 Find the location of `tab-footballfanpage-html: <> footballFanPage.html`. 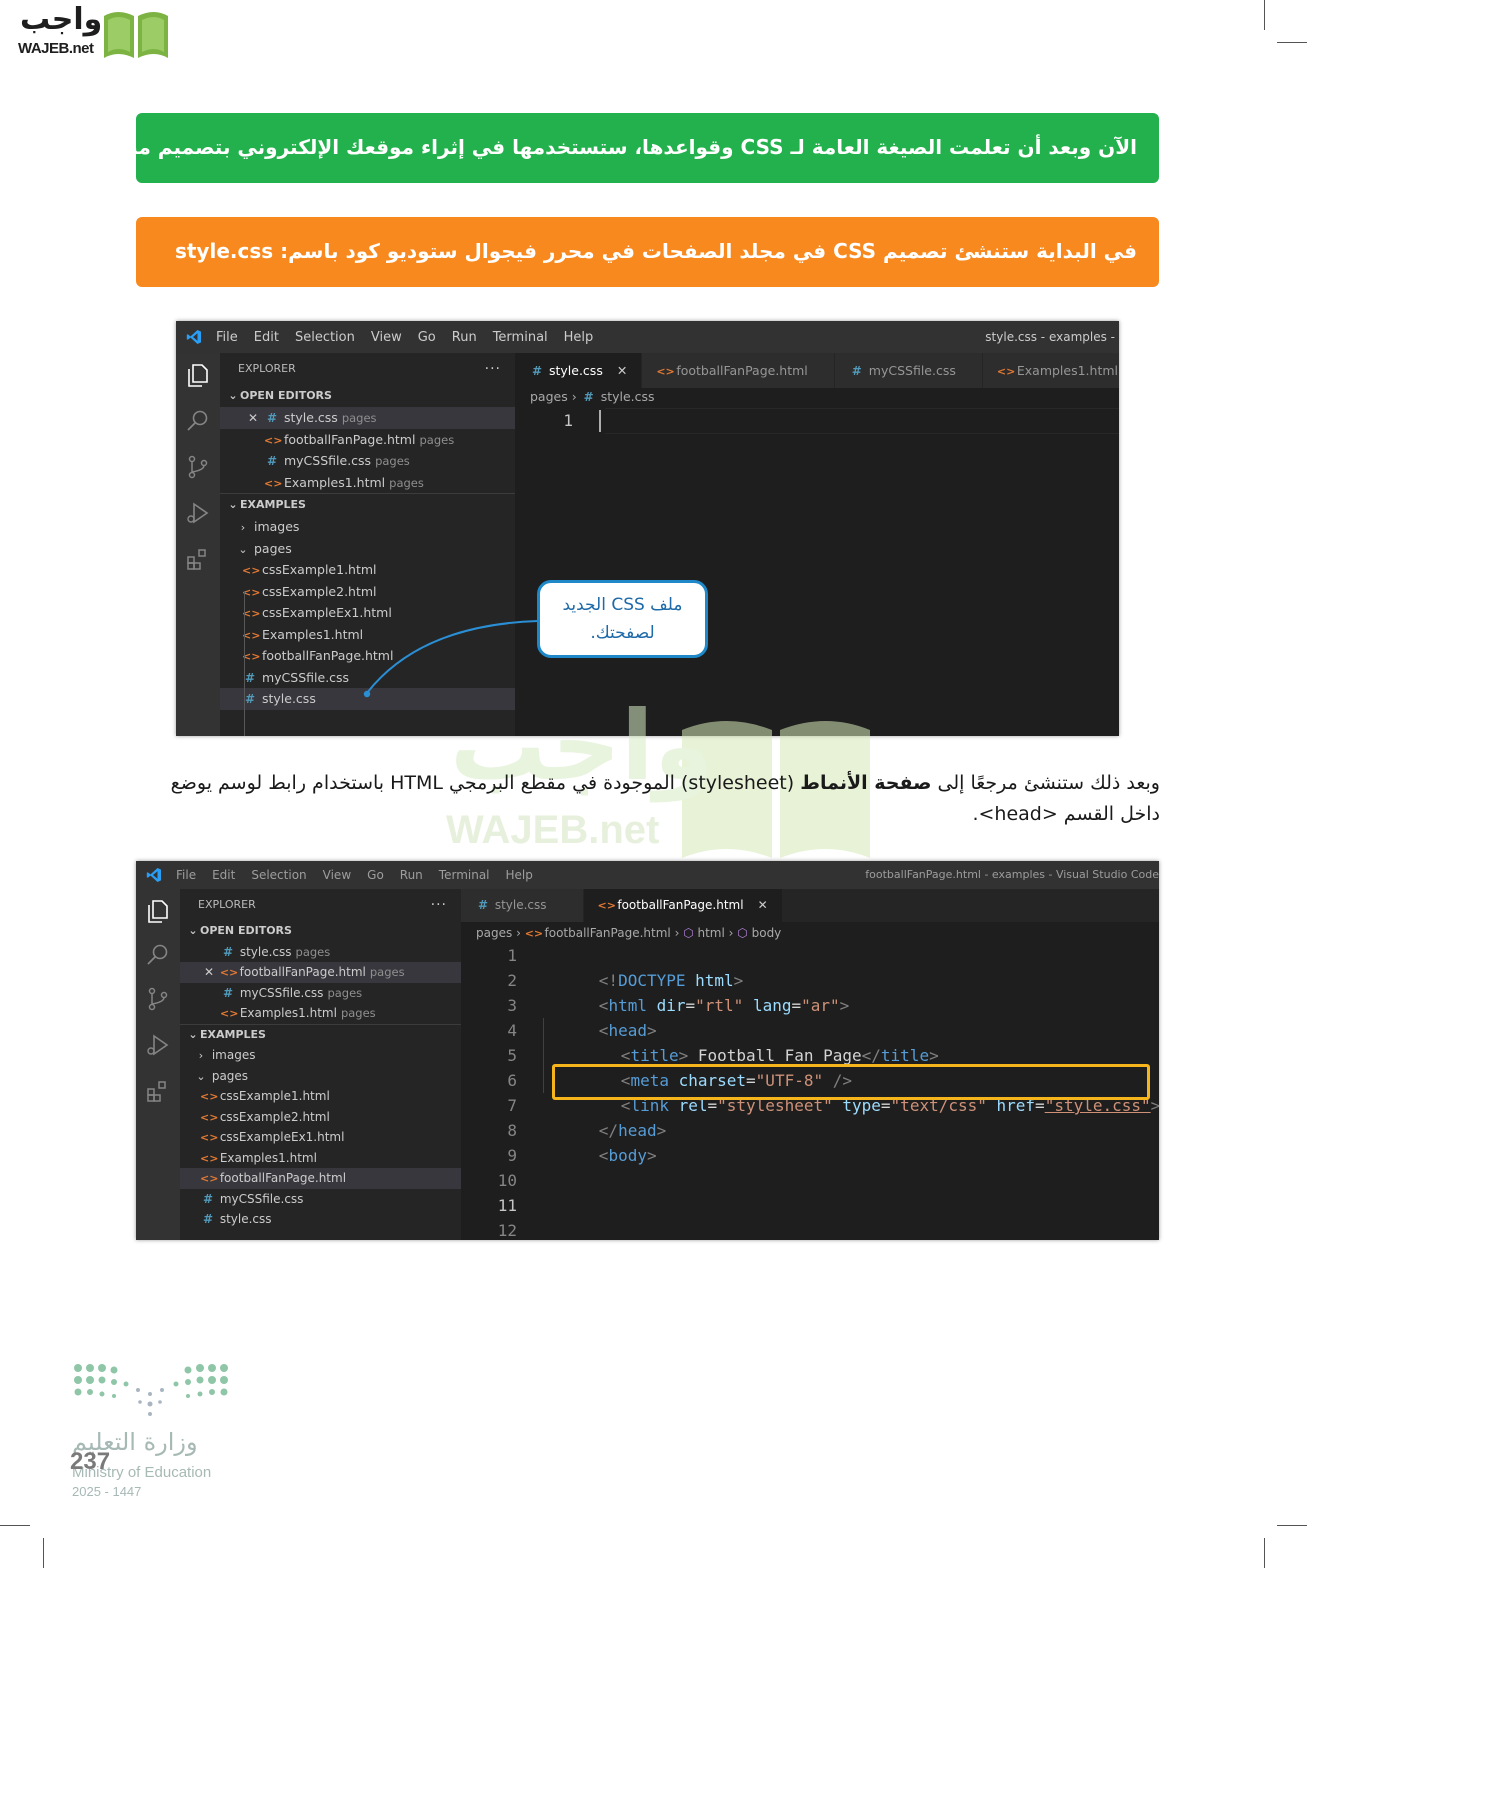

tab-footballfanpage-html: <> footballFanPage.html is located at coordinates (738, 370).